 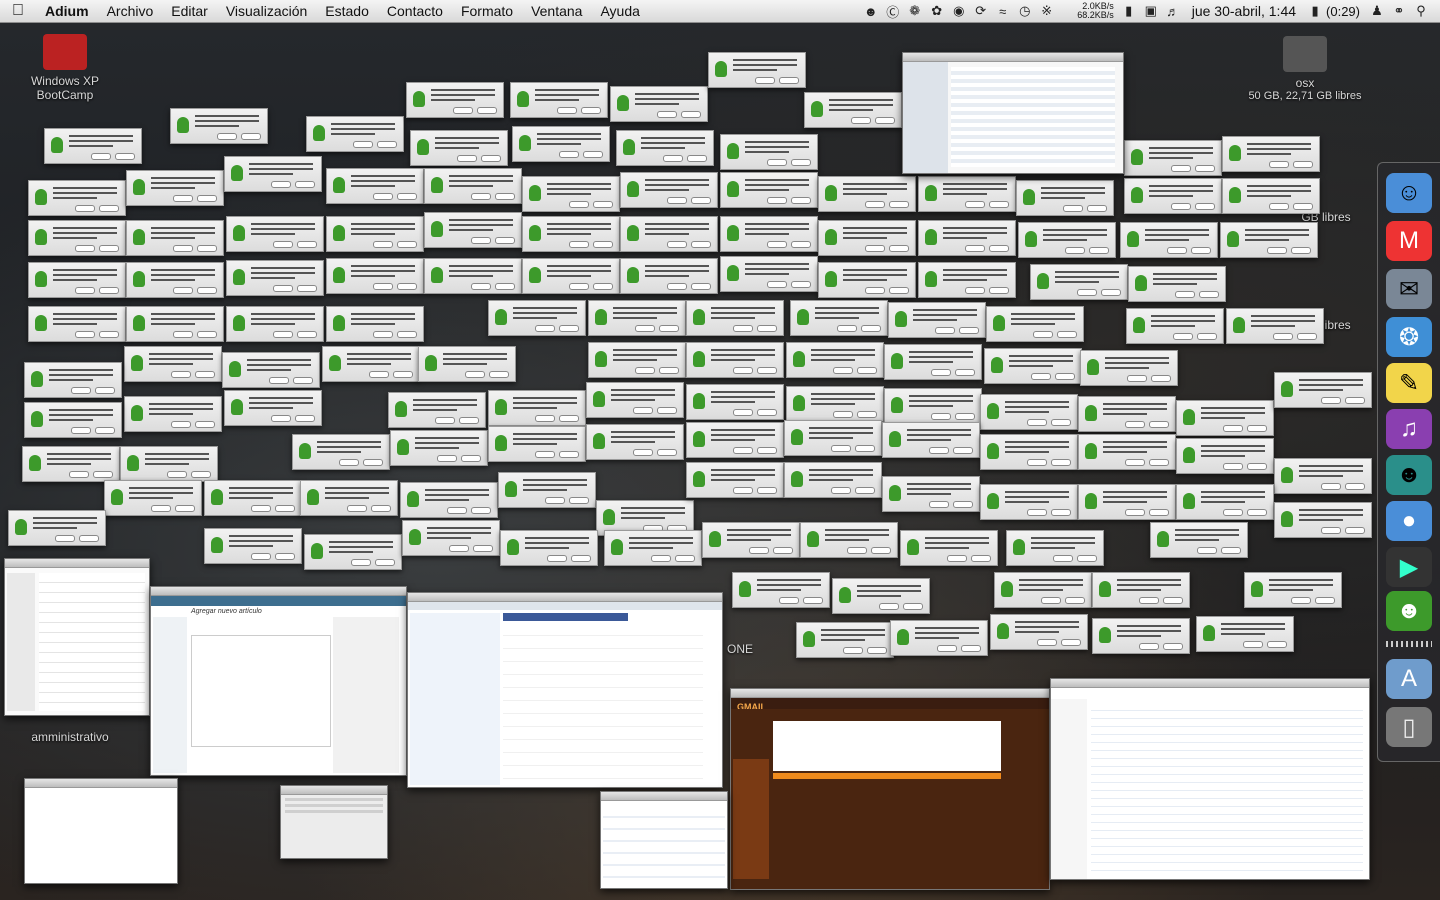 What do you see at coordinates (619, 11) in the screenshot?
I see `menu-ayuda: Ayuda` at bounding box center [619, 11].